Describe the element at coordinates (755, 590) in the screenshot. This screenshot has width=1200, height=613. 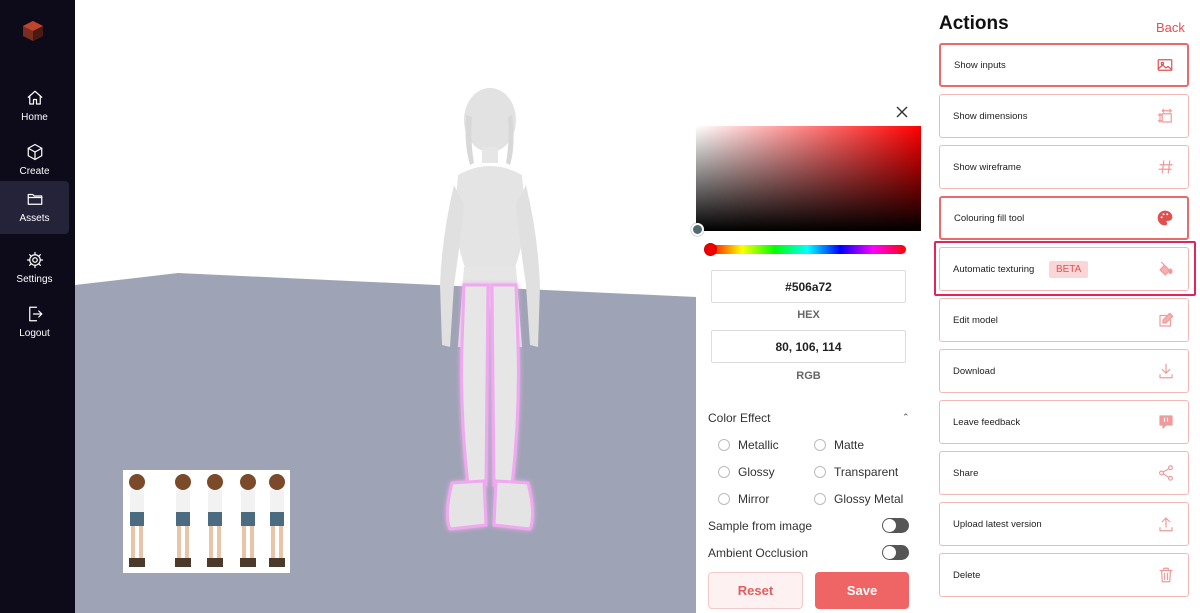
I see `reset-button: Reset` at that location.